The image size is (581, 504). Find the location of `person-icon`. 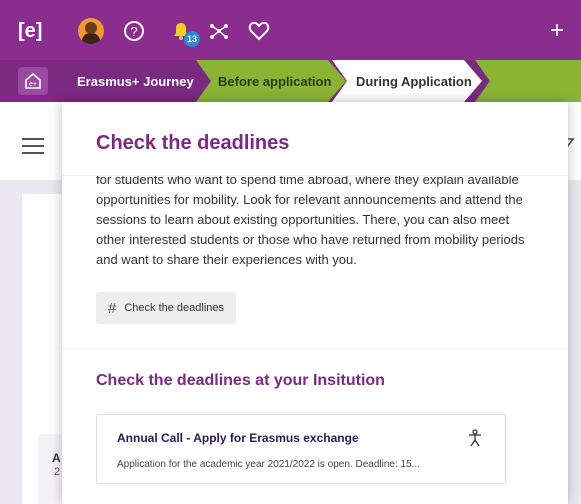

person-icon is located at coordinates (475, 440).